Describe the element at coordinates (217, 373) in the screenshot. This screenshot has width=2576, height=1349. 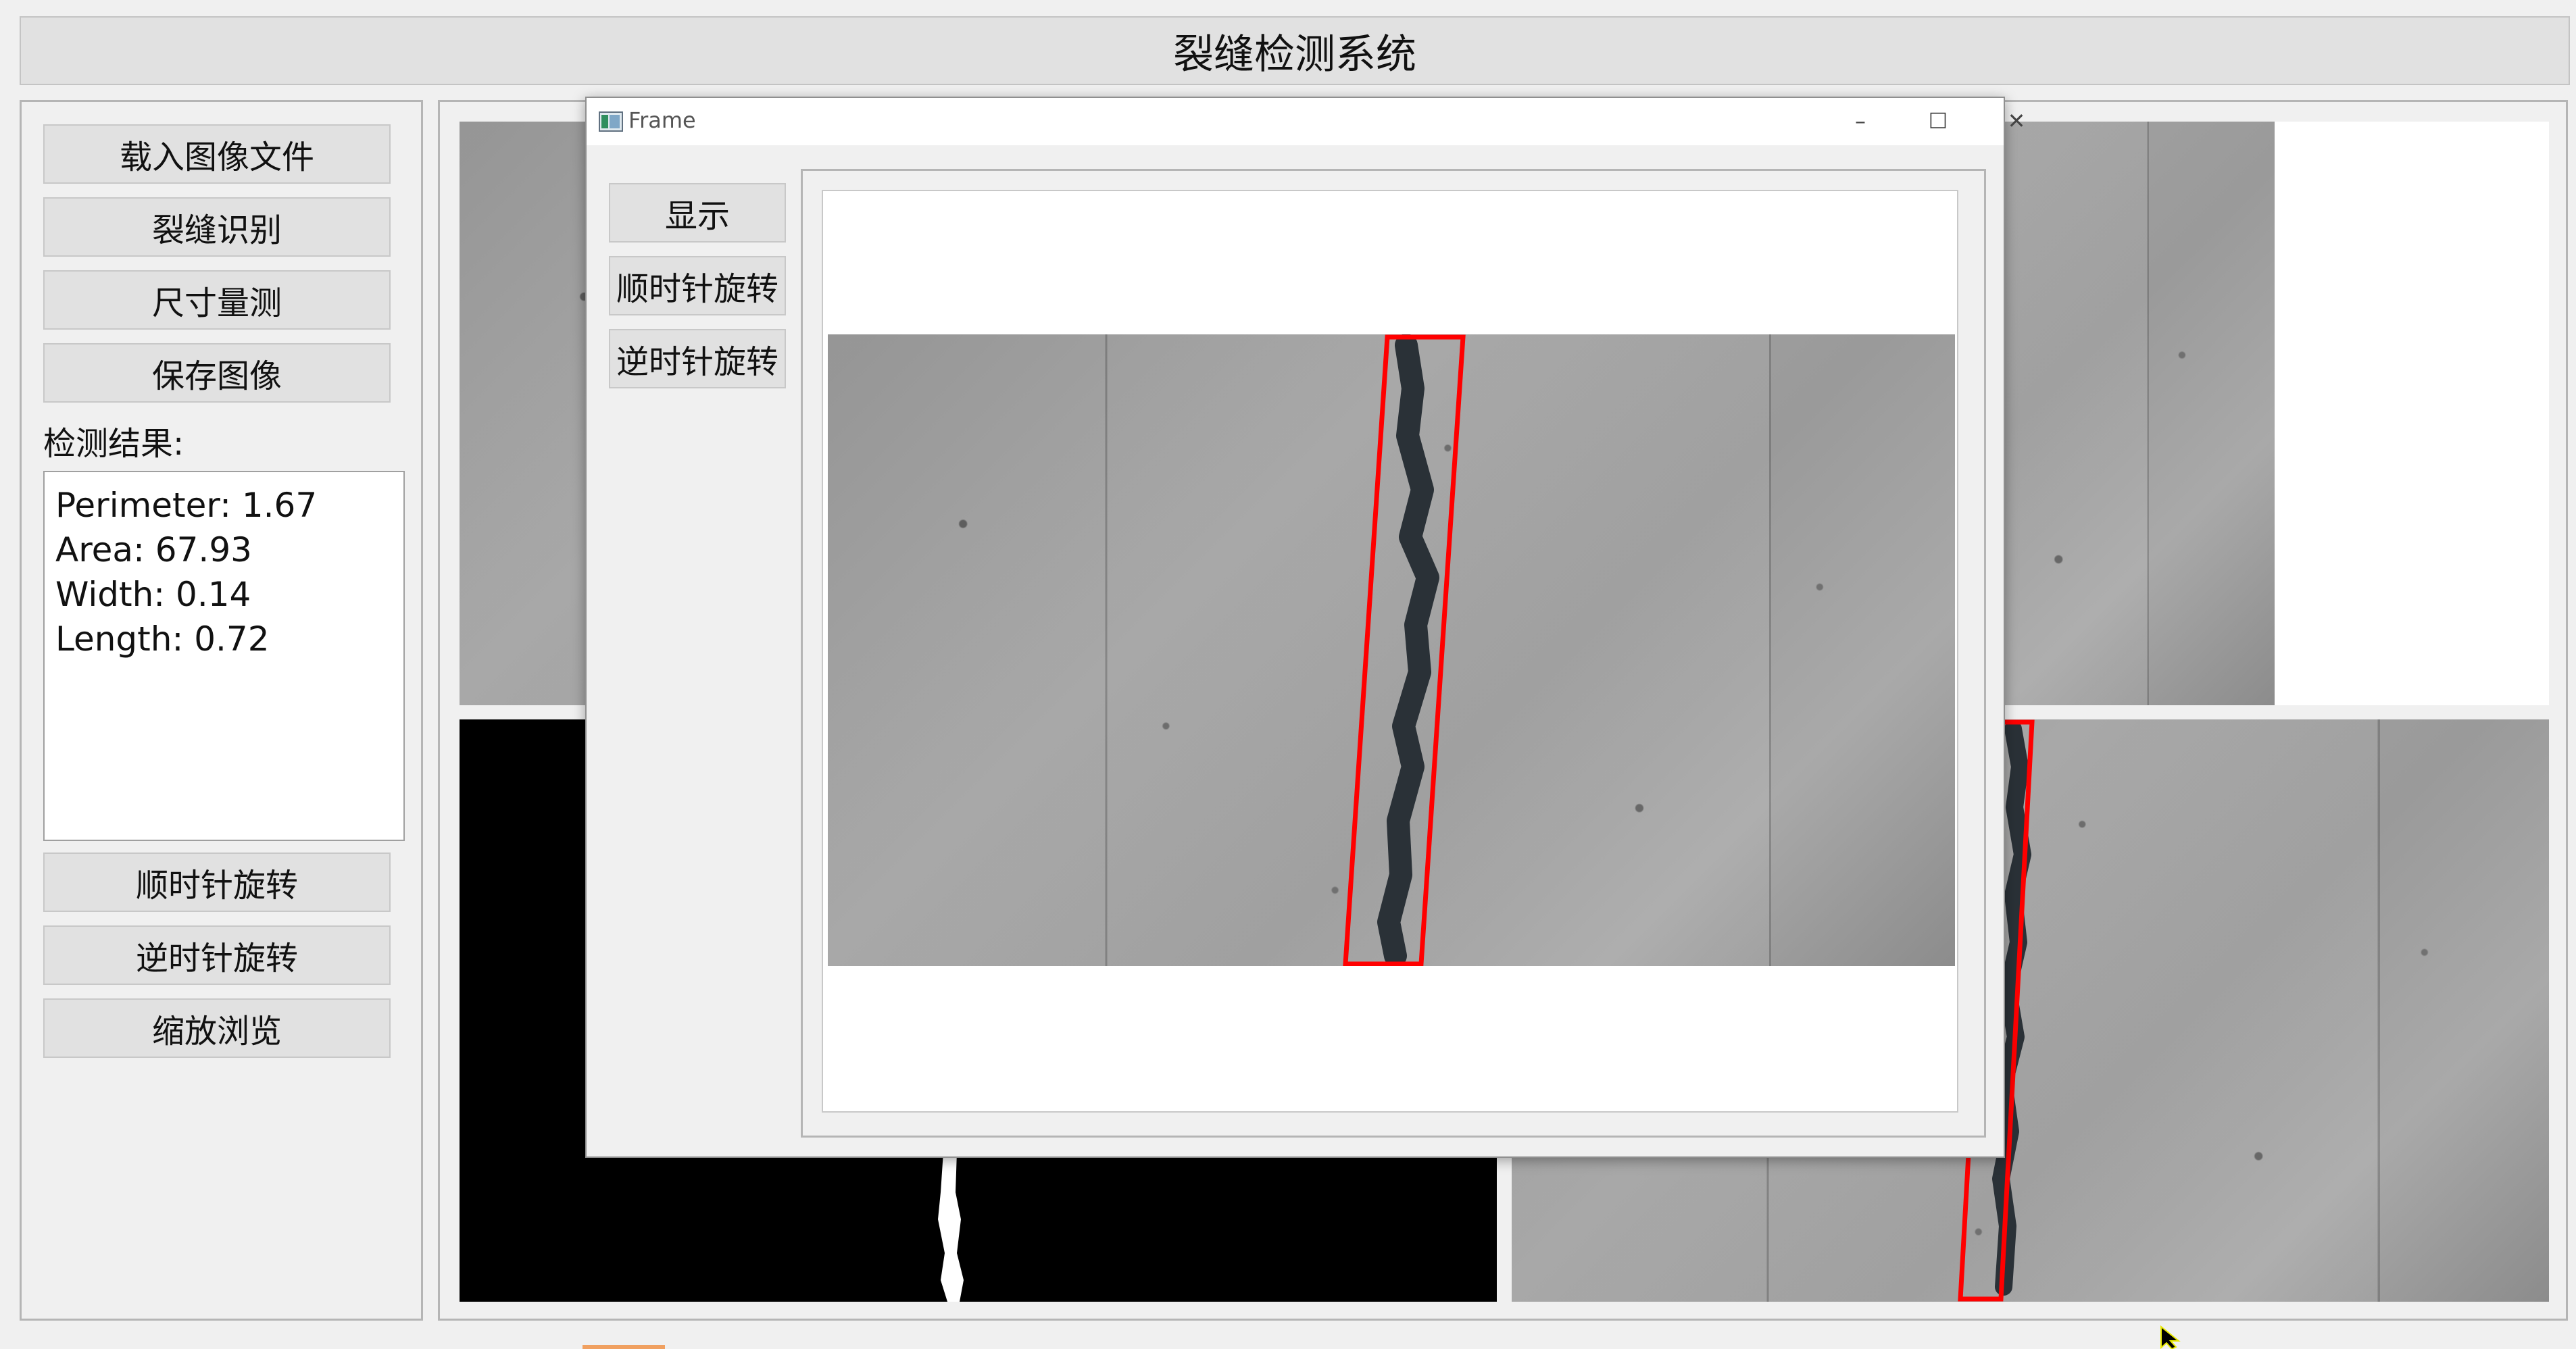
I see `save-image-button: 保存图像` at that location.